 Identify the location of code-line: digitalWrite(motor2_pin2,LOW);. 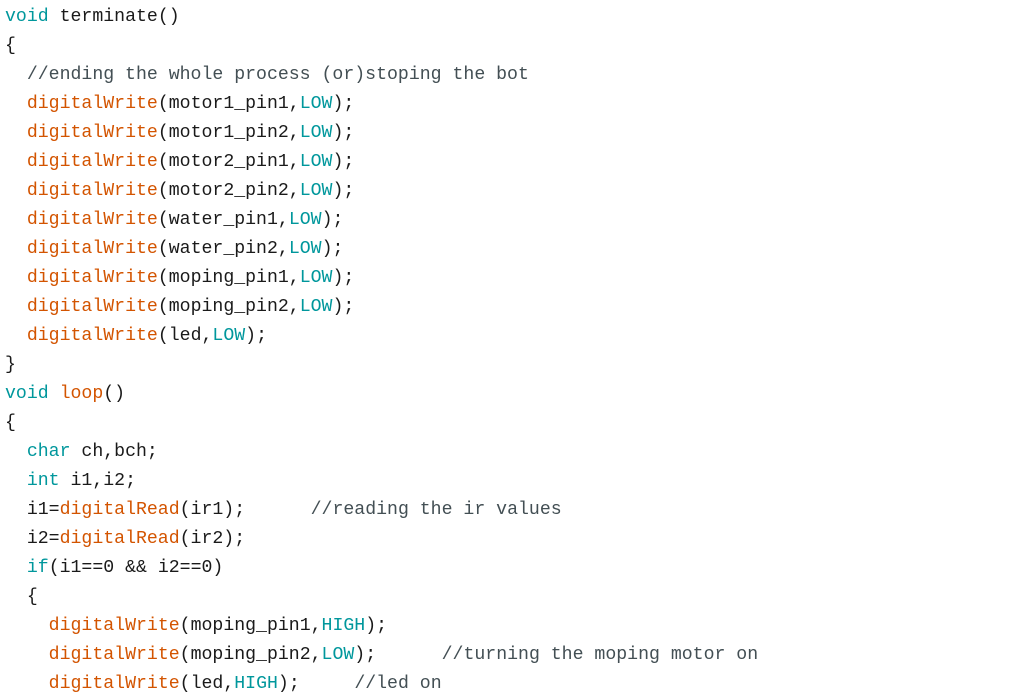
(381, 191).